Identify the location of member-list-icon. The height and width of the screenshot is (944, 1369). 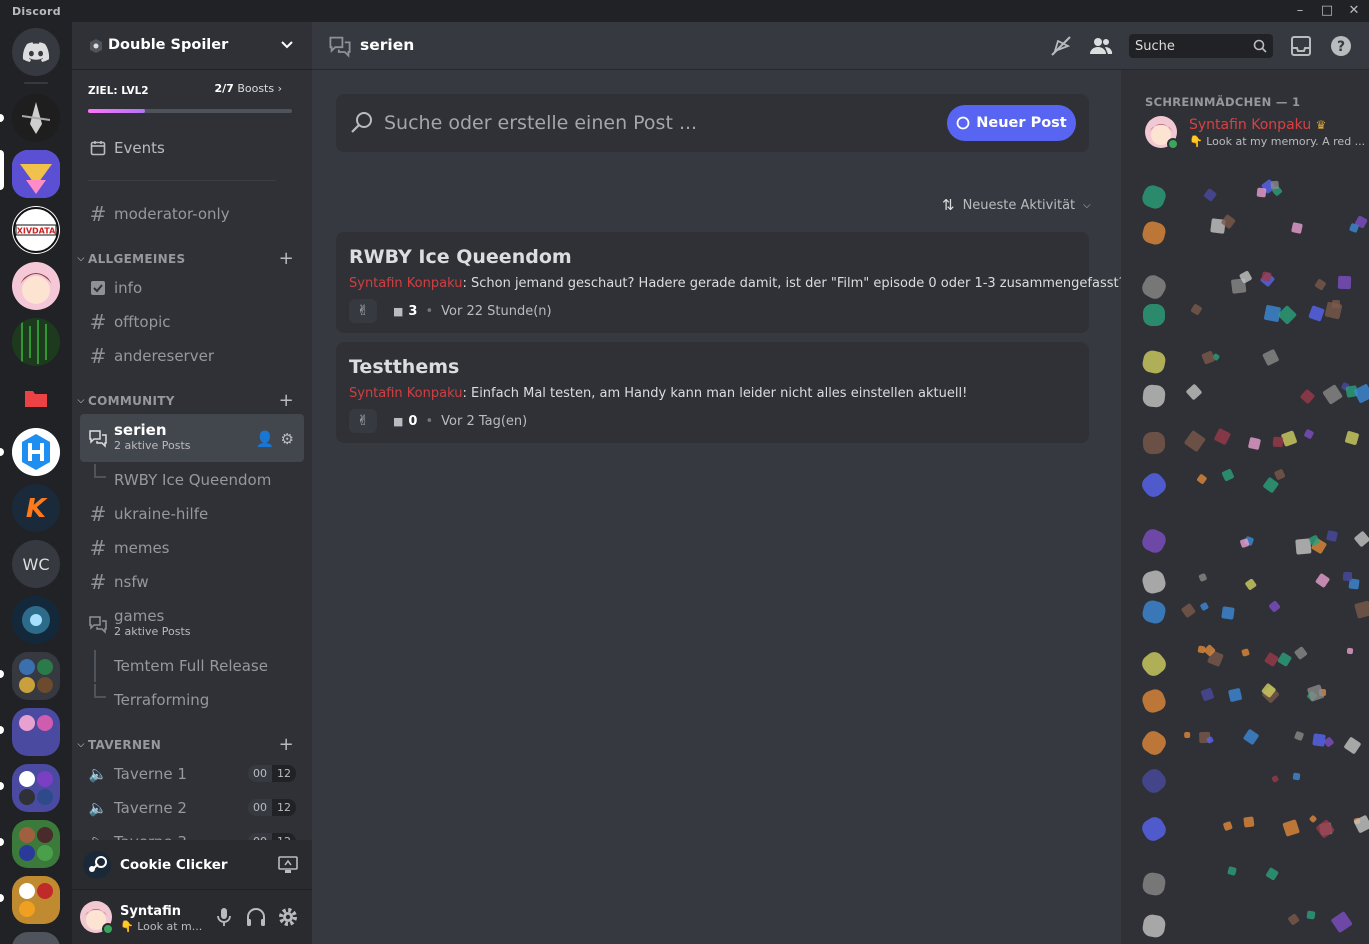
(1101, 46).